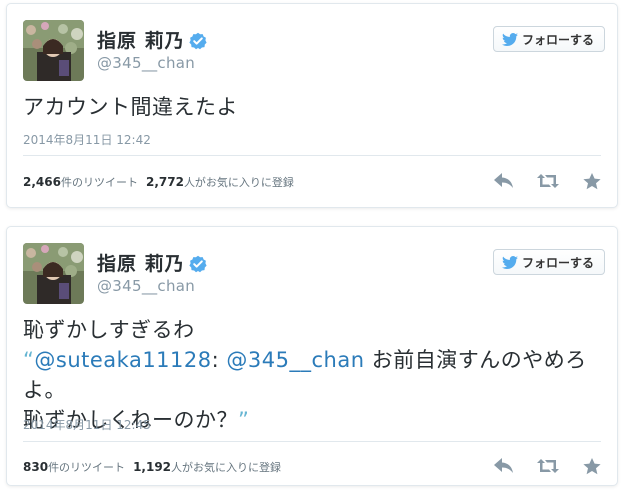  What do you see at coordinates (29, 360) in the screenshot?
I see `quote-open: “` at bounding box center [29, 360].